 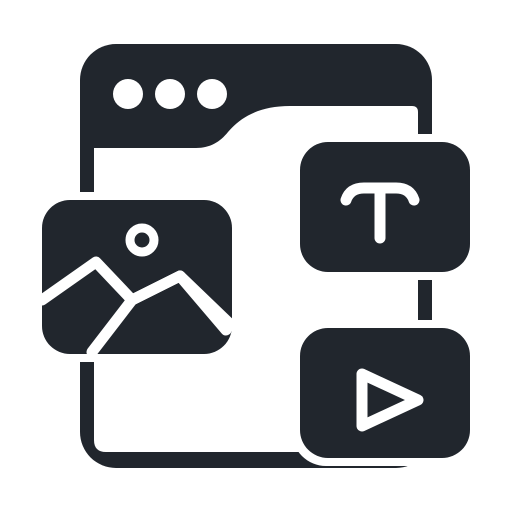 What do you see at coordinates (385, 207) in the screenshot?
I see `text-tile` at bounding box center [385, 207].